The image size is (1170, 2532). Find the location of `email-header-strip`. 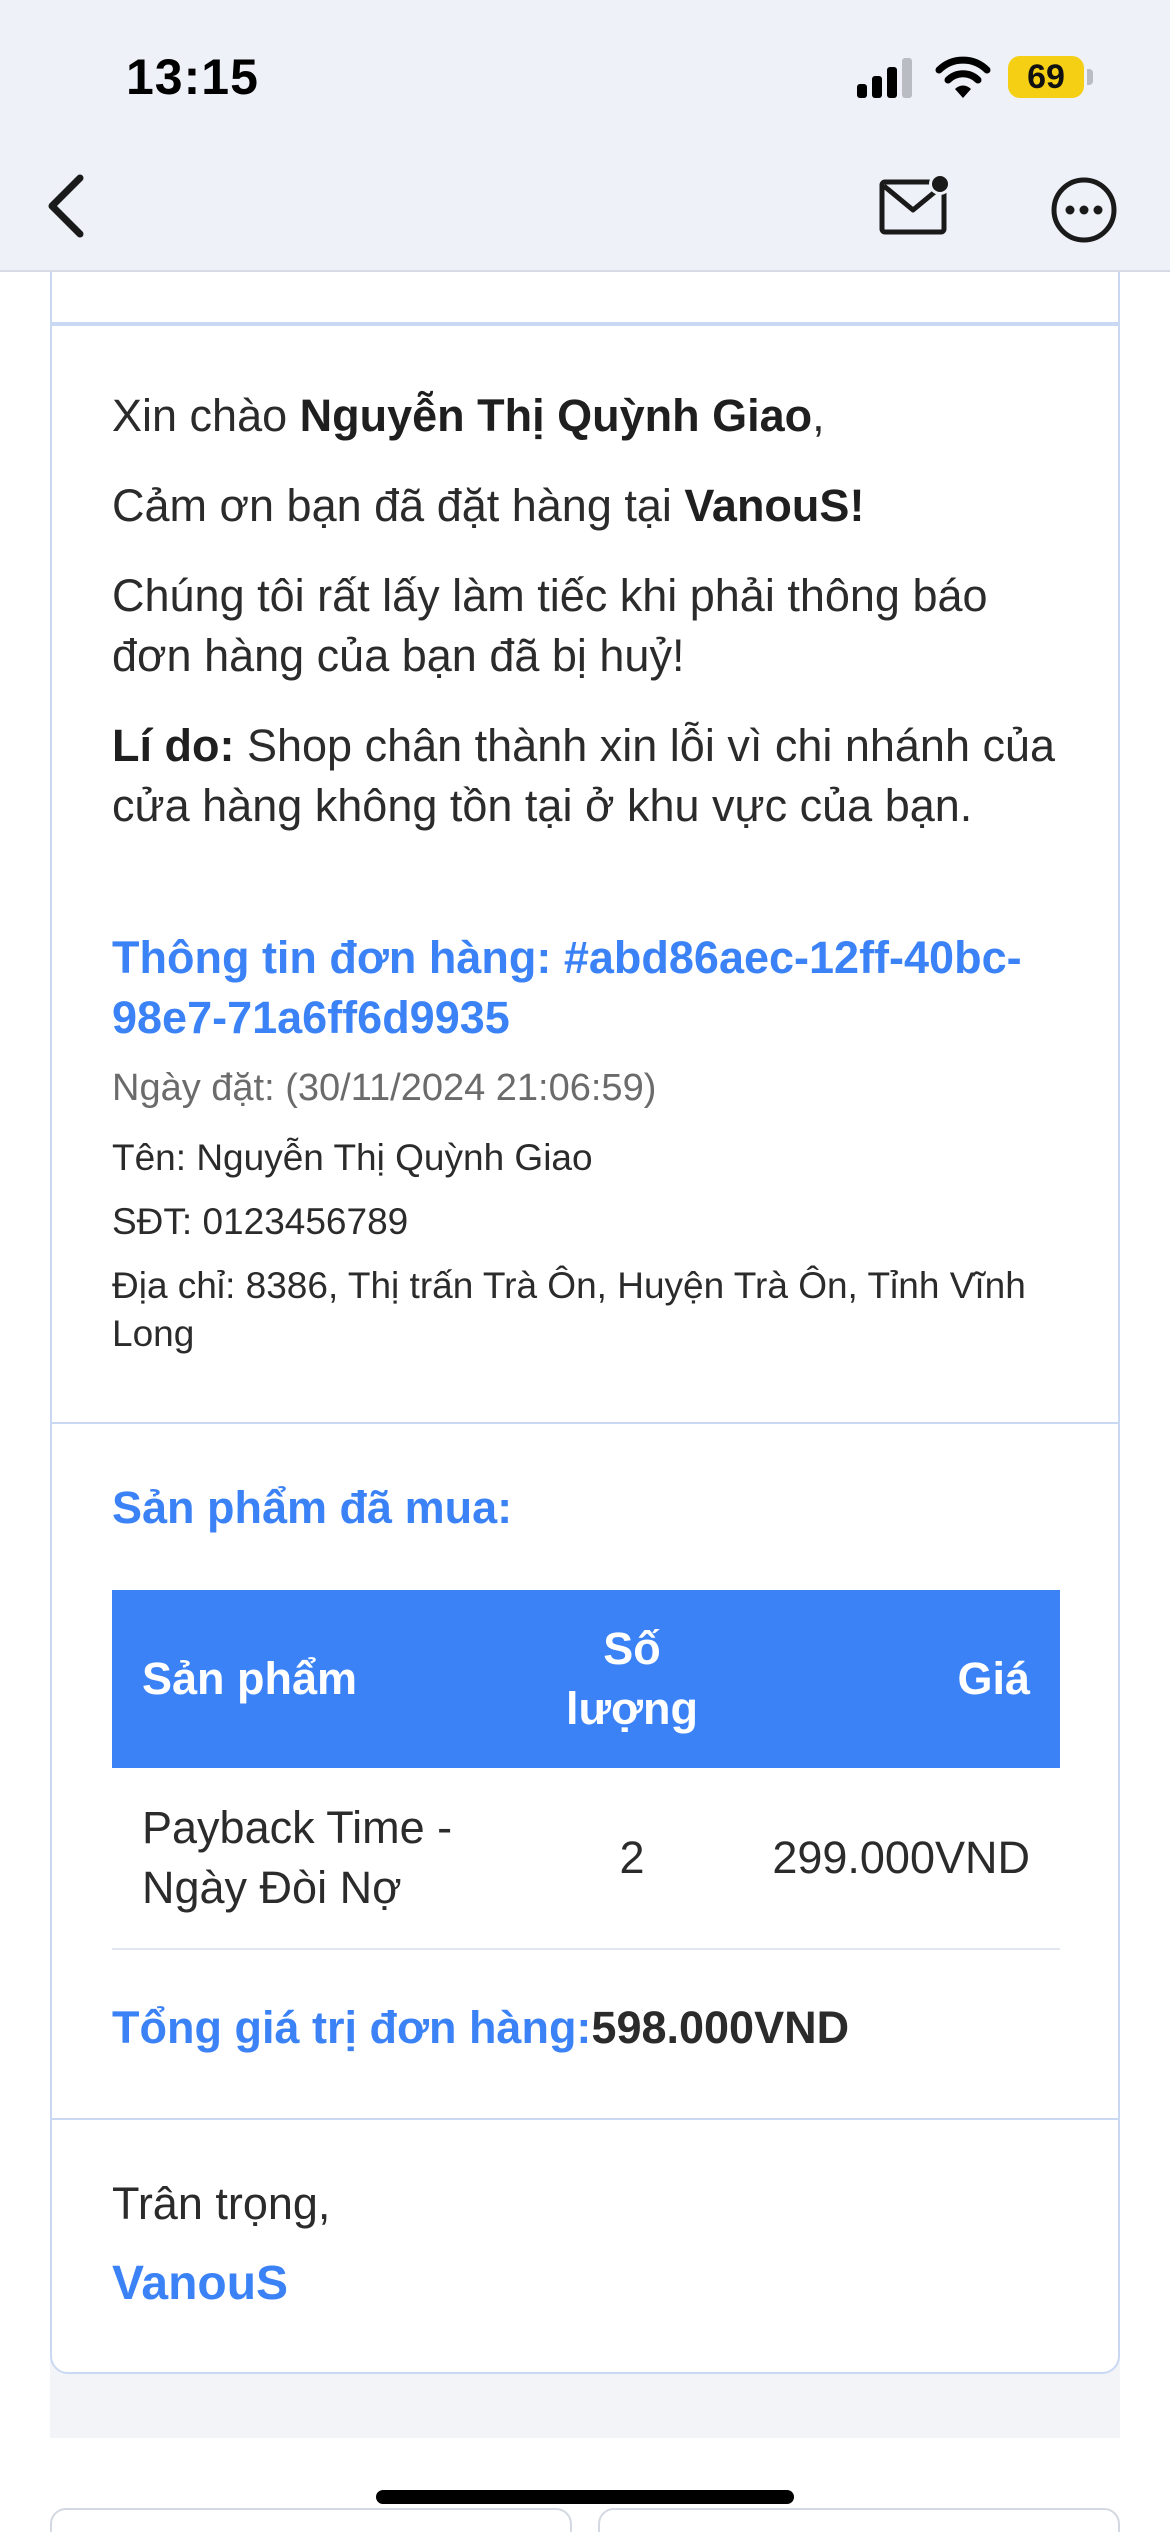

email-header-strip is located at coordinates (585, 298).